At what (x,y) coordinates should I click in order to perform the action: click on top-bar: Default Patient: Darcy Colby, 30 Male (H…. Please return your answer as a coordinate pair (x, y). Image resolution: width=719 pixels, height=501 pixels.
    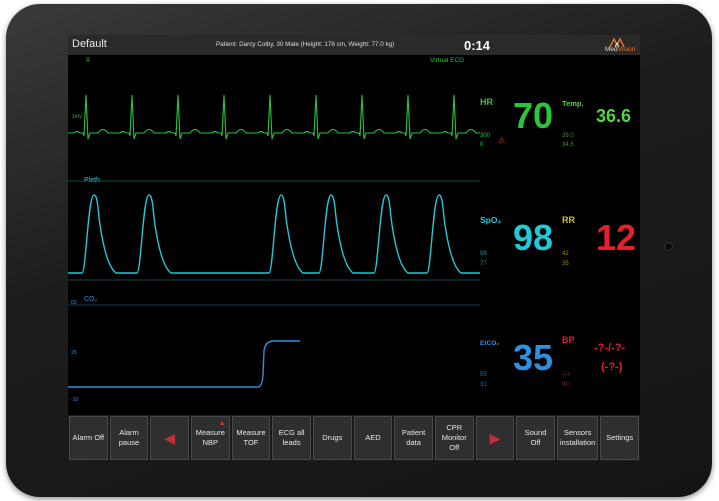
    Looking at the image, I should click on (354, 45).